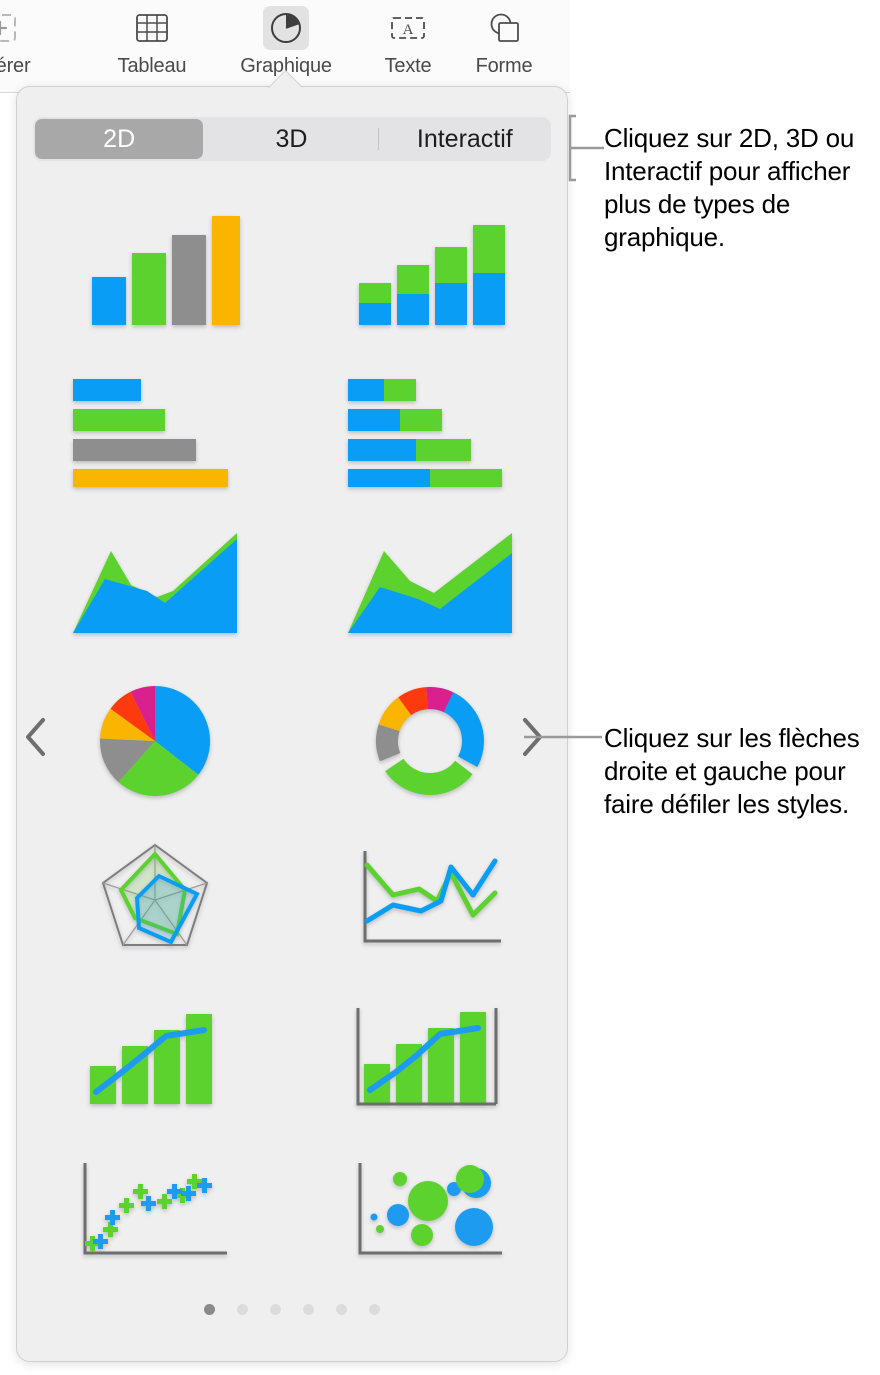 The height and width of the screenshot is (1375, 880). I want to click on text-icon: A, so click(408, 28).